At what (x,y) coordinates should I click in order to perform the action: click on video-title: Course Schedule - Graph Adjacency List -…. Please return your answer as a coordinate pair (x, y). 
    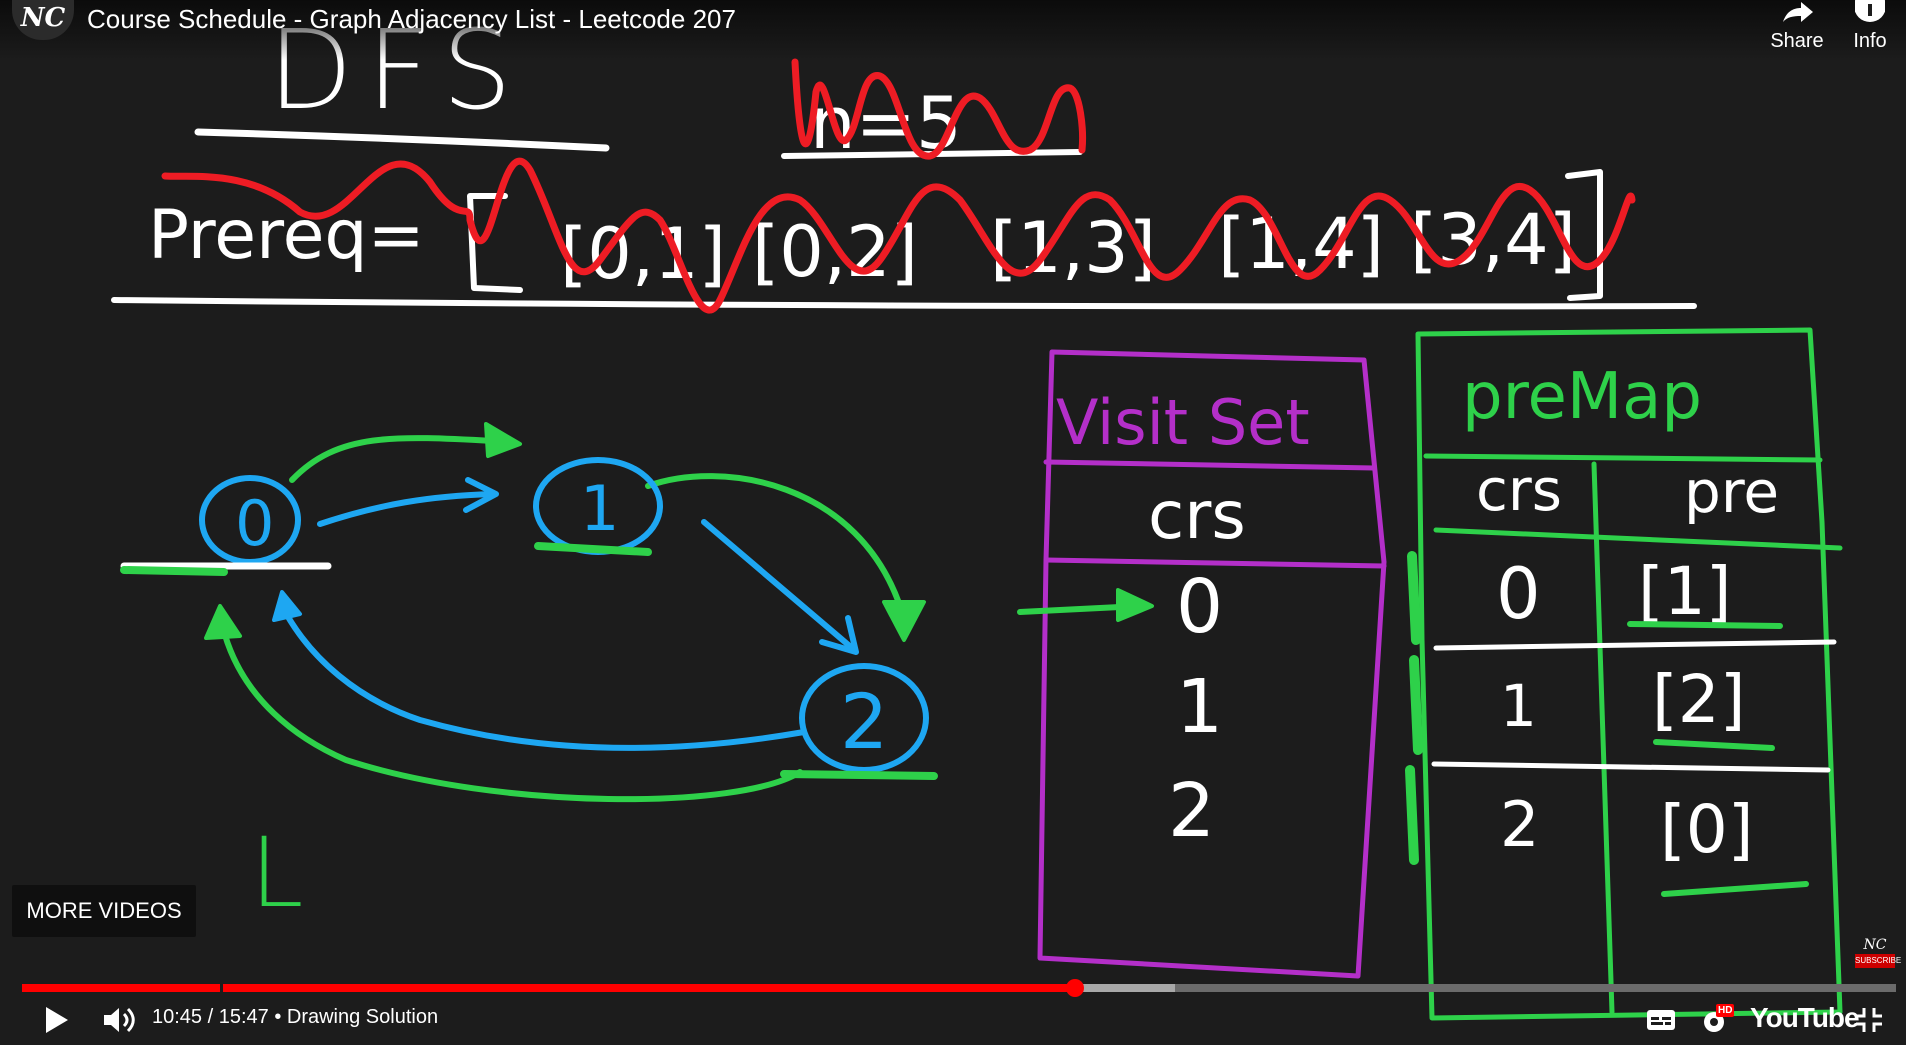
    Looking at the image, I should click on (411, 19).